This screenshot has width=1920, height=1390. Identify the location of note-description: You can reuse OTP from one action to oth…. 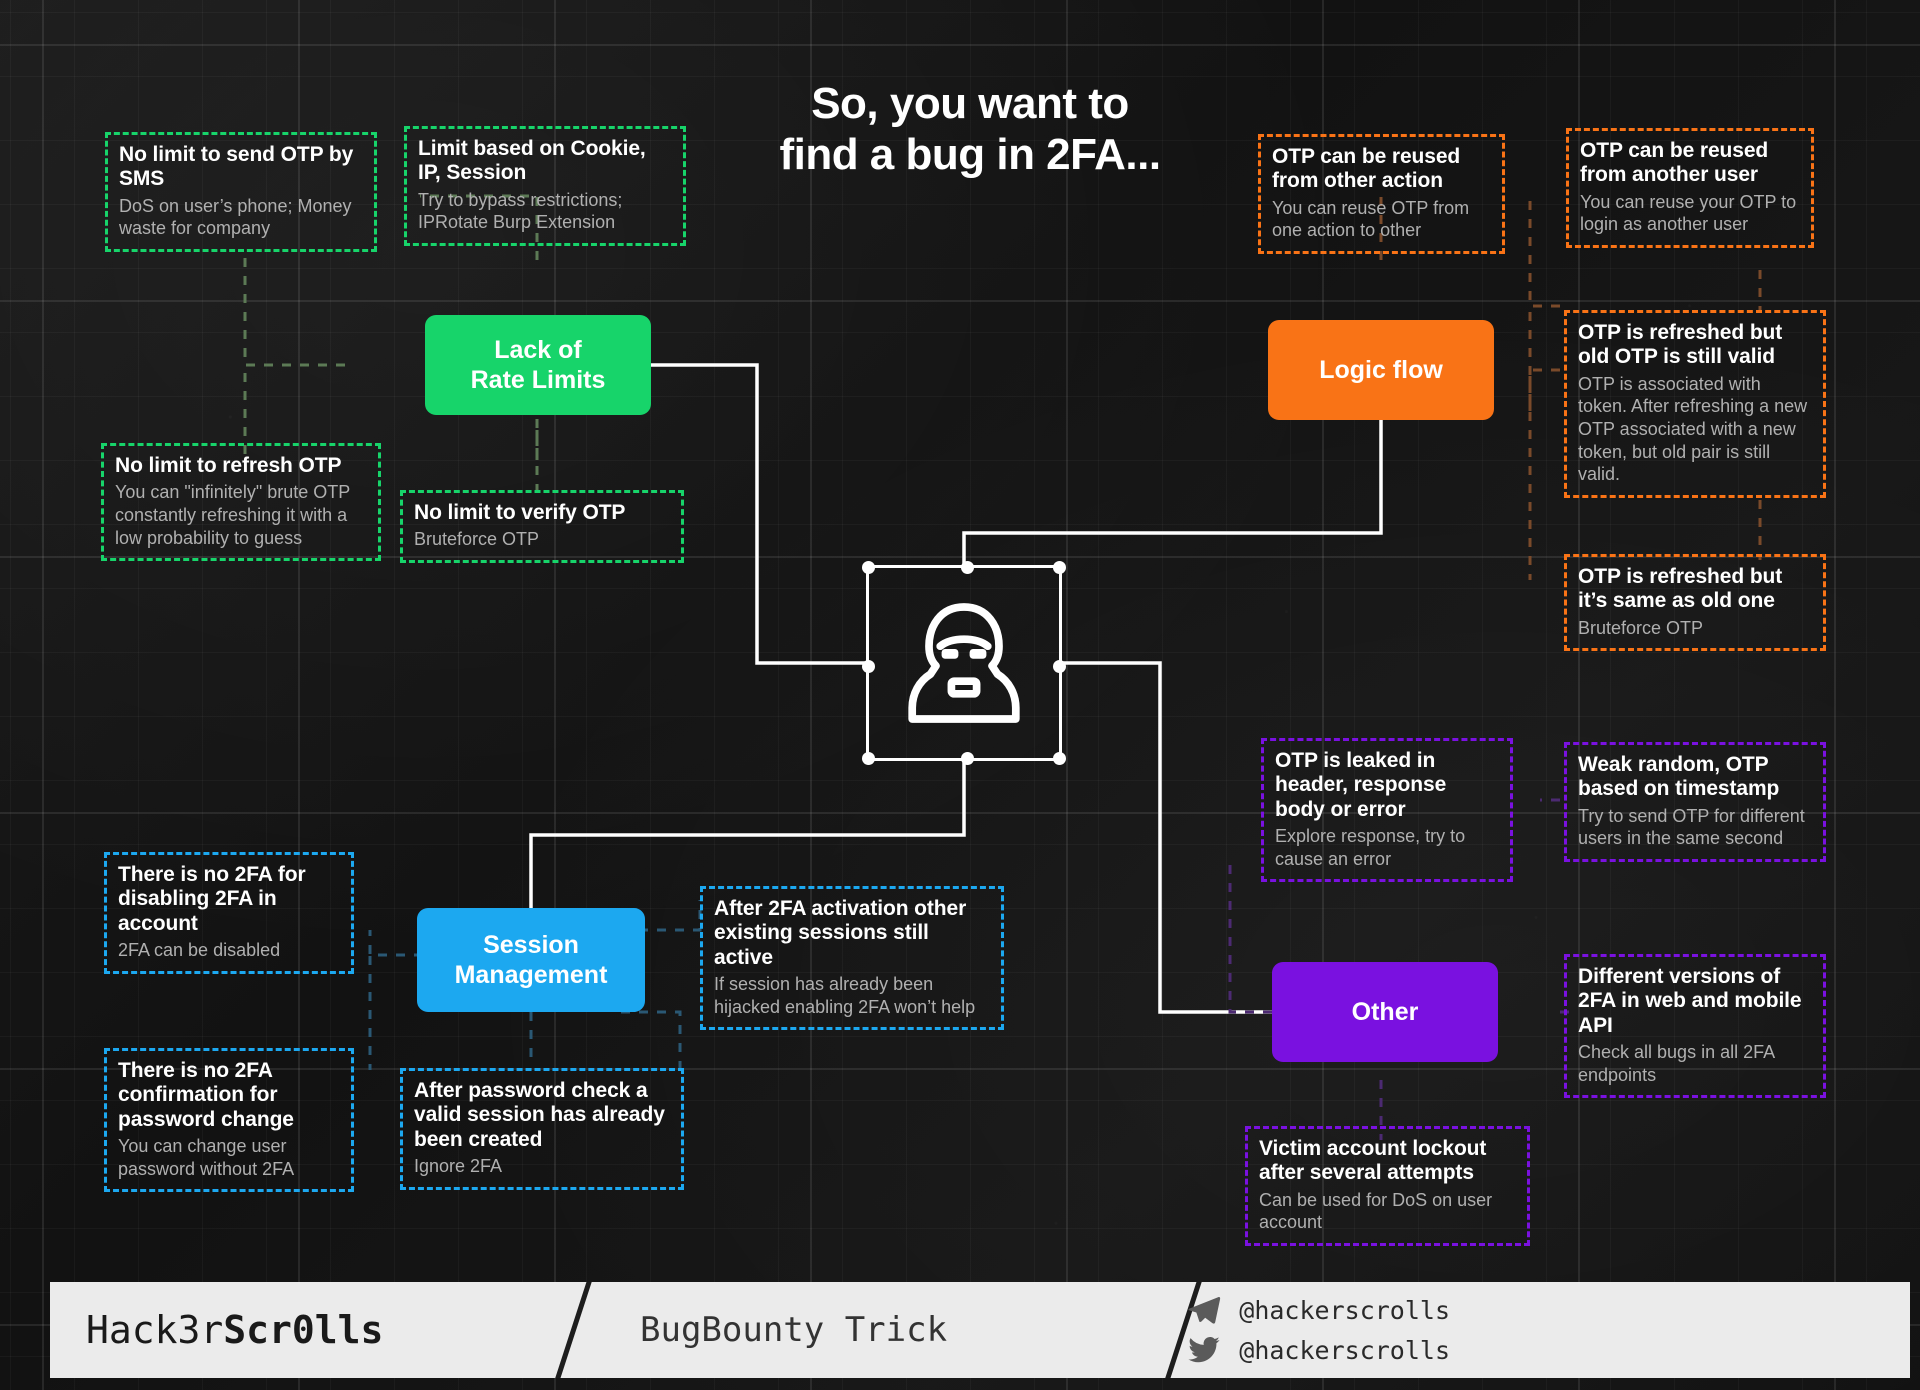
(1371, 219).